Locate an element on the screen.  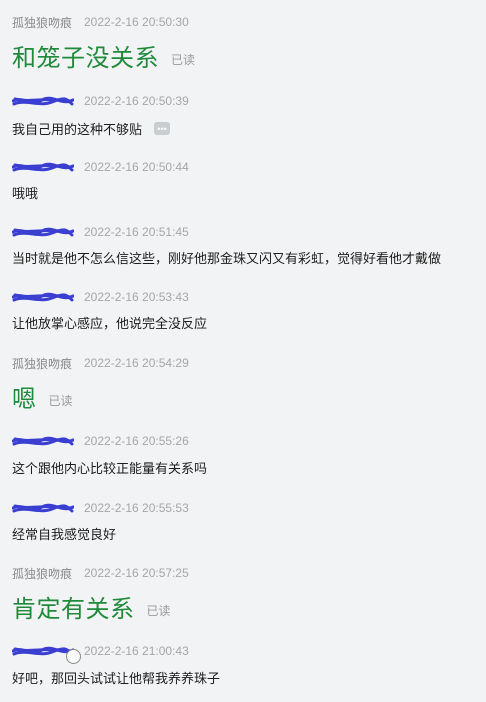
timestamp: 2022-2-16 20:51:45 is located at coordinates (136, 232).